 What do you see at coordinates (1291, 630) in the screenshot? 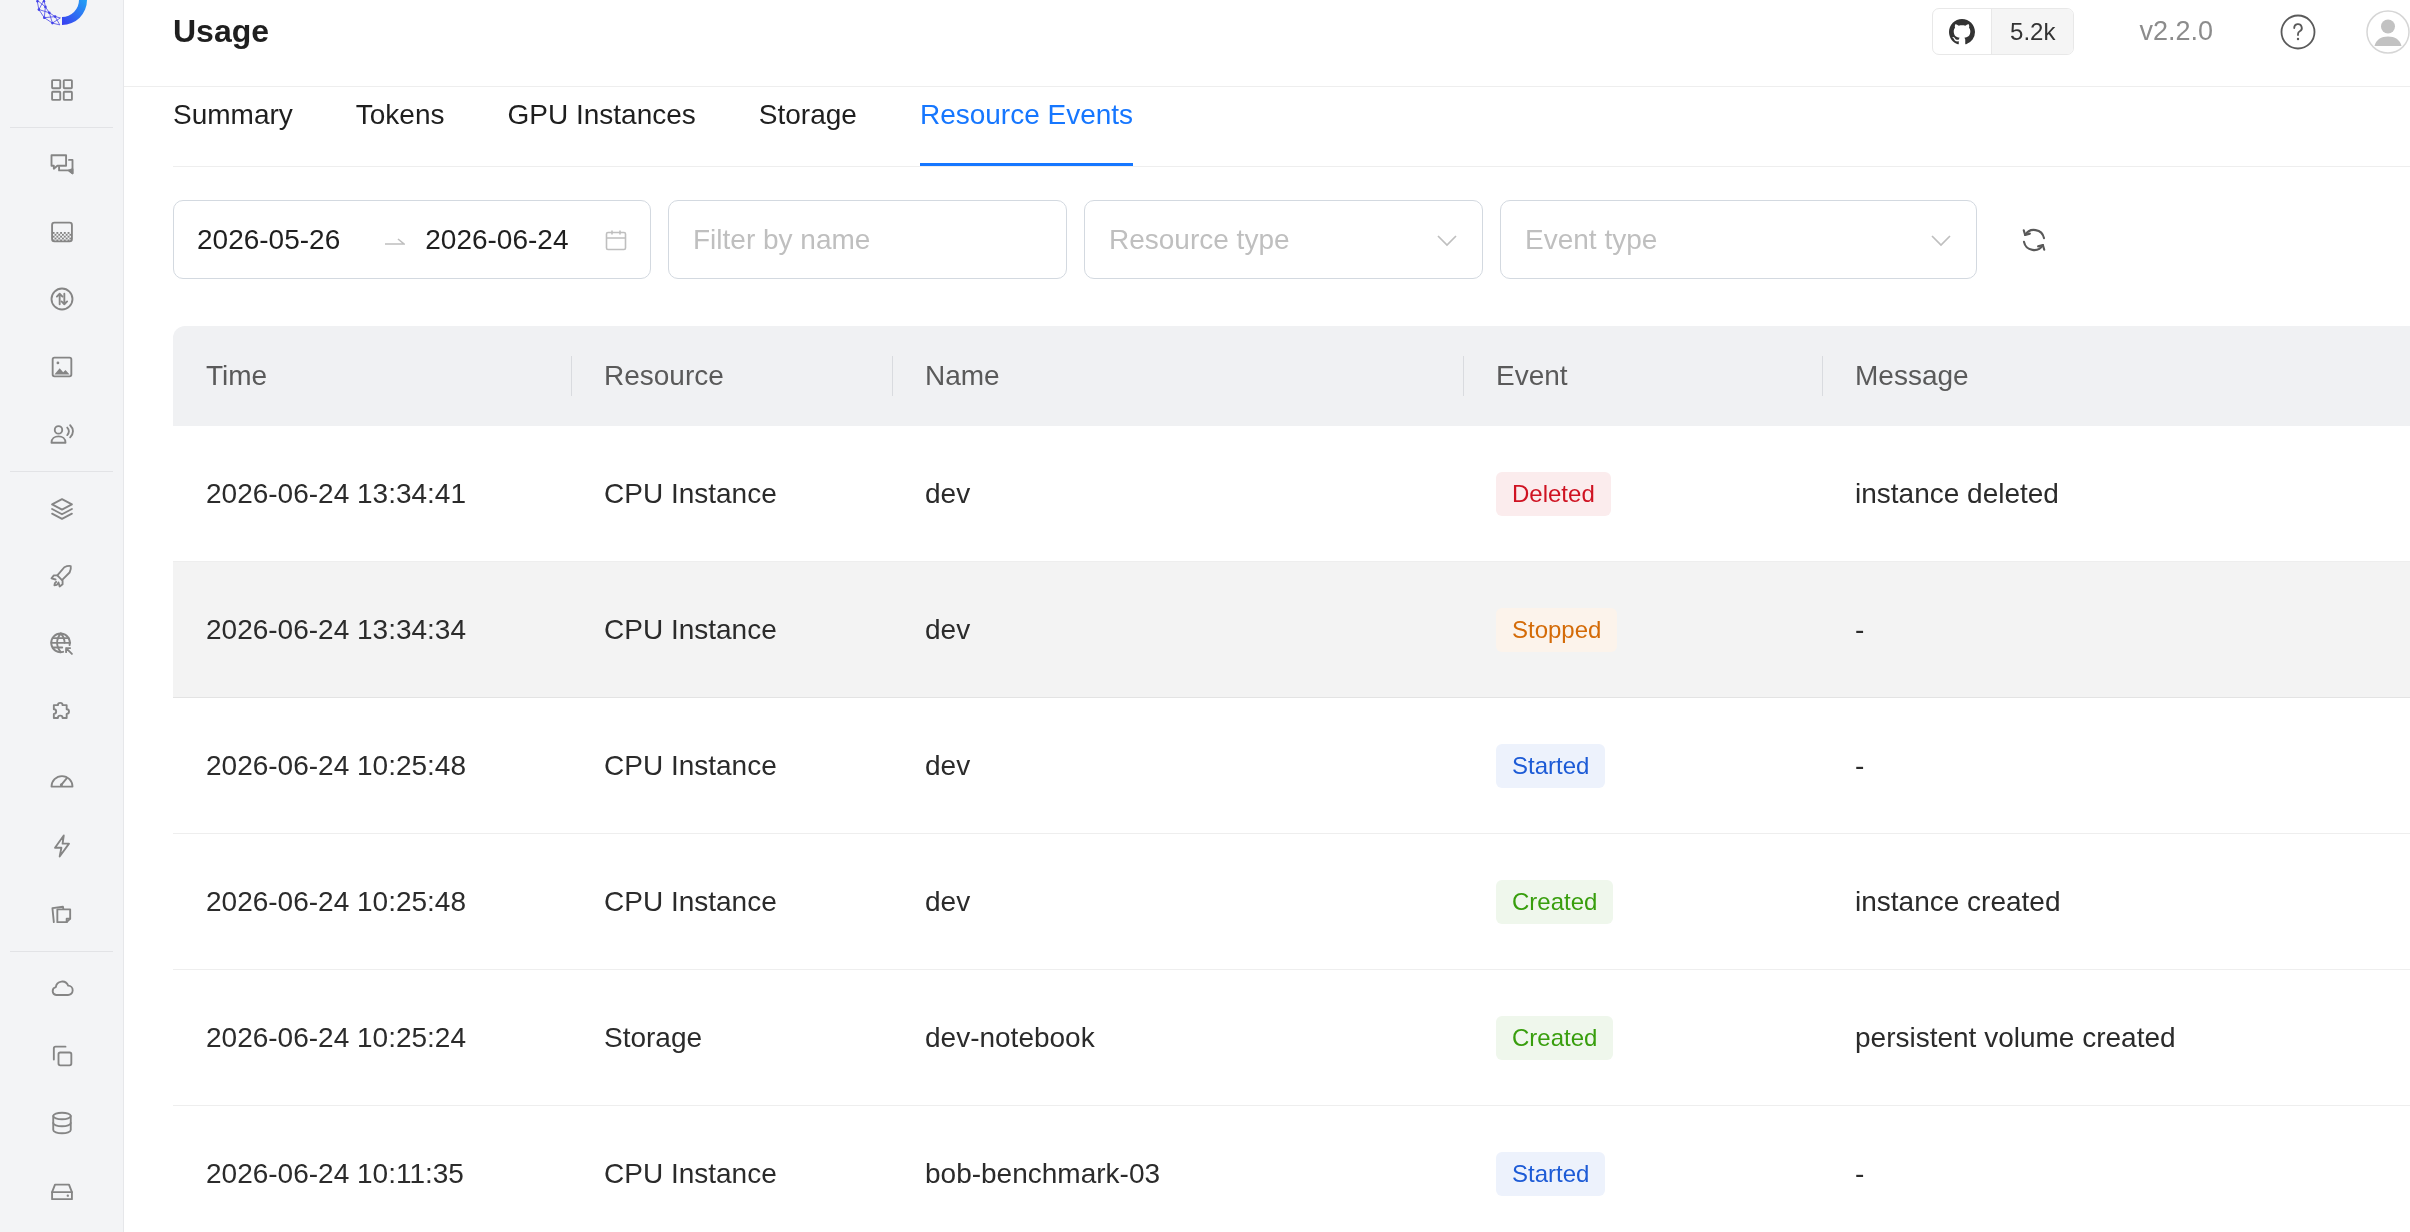
I see `table-row: 2026-06-24 13:34:34 CPU Instance dev Stopped -` at bounding box center [1291, 630].